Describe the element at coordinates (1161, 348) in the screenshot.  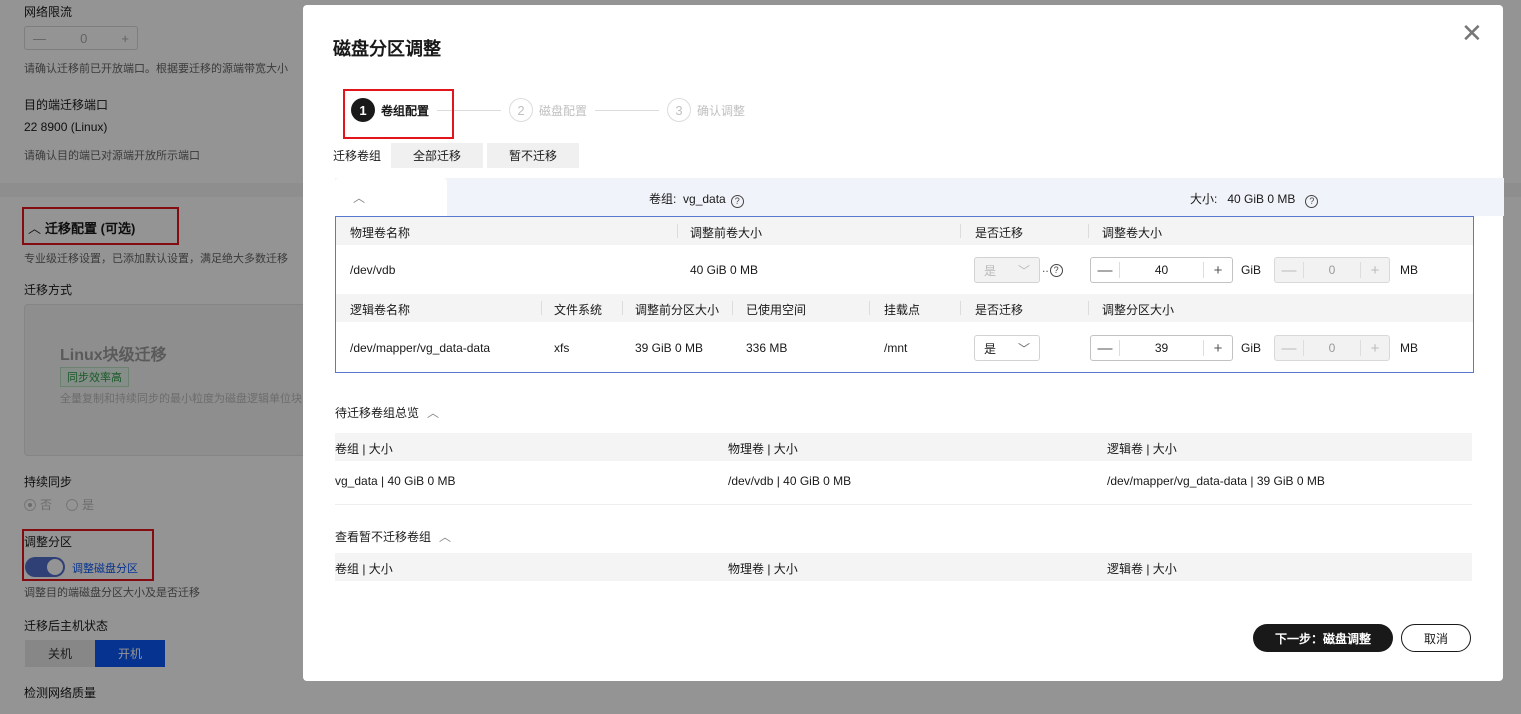
I see `lv-gib-stepper: —39 +` at that location.